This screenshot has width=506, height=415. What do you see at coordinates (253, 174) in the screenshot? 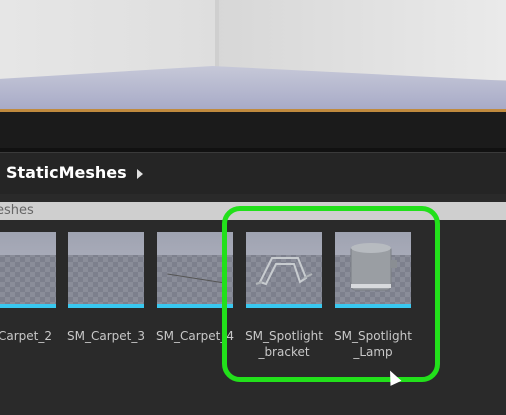
I see `content-browser-path-bar: StaticMeshes` at bounding box center [253, 174].